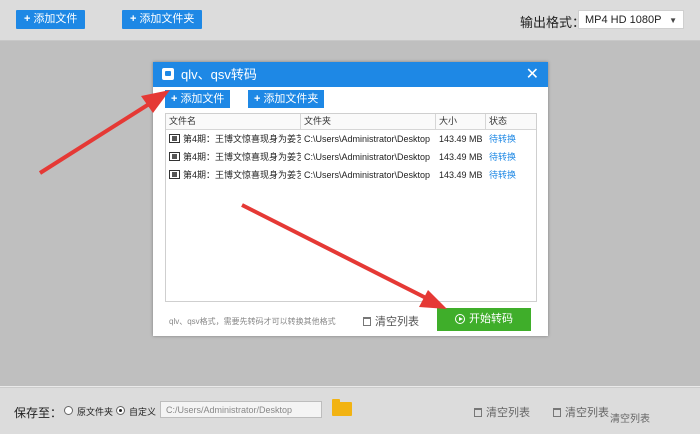 The image size is (700, 434). Describe the element at coordinates (38, 413) in the screenshot. I see `save-to-label: 保存至：` at that location.